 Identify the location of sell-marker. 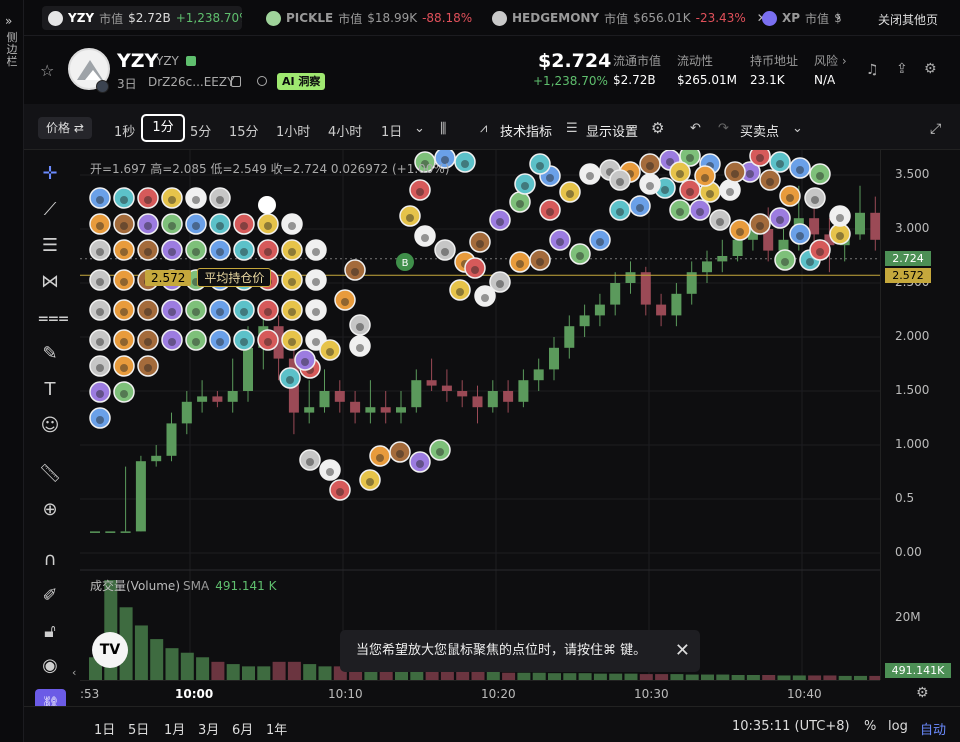
(267, 205).